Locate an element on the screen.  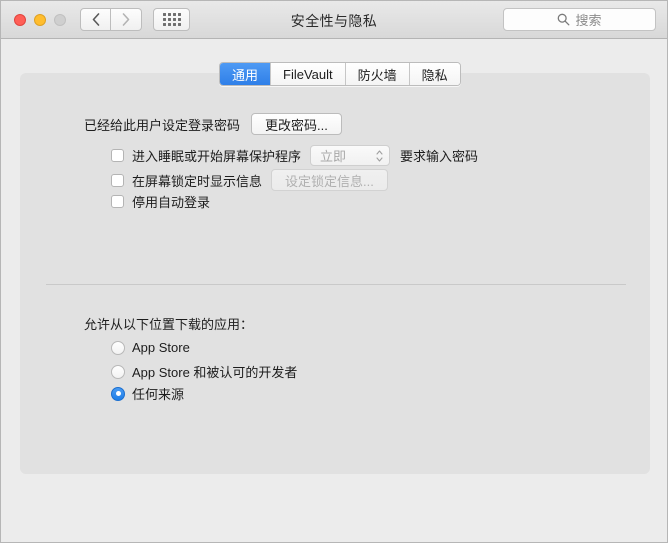
checkbox-row-disable-auto-login: 停用自动登录 is located at coordinates (160, 201).